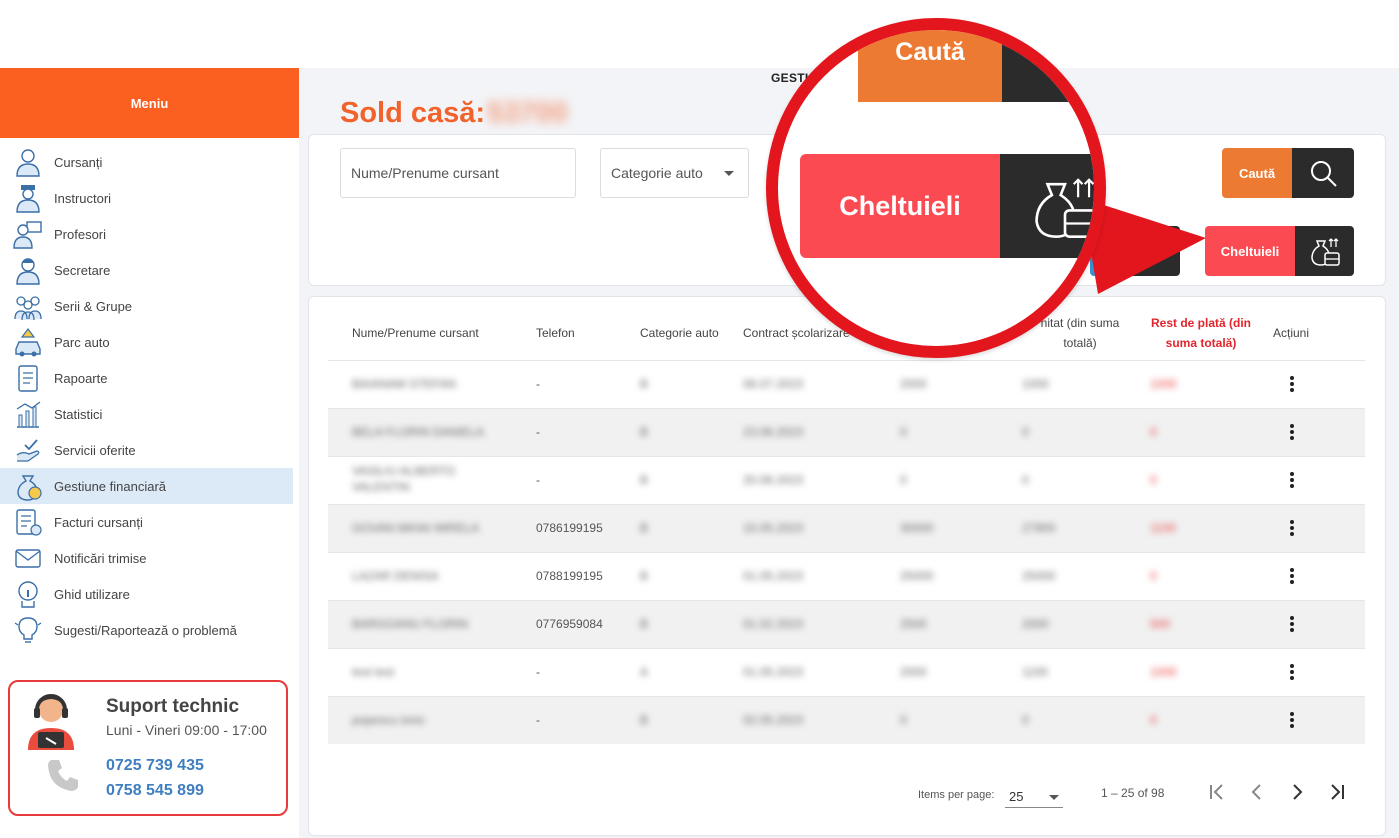  Describe the element at coordinates (796, 333) in the screenshot. I see `header-contract: Contract școlarizare` at that location.